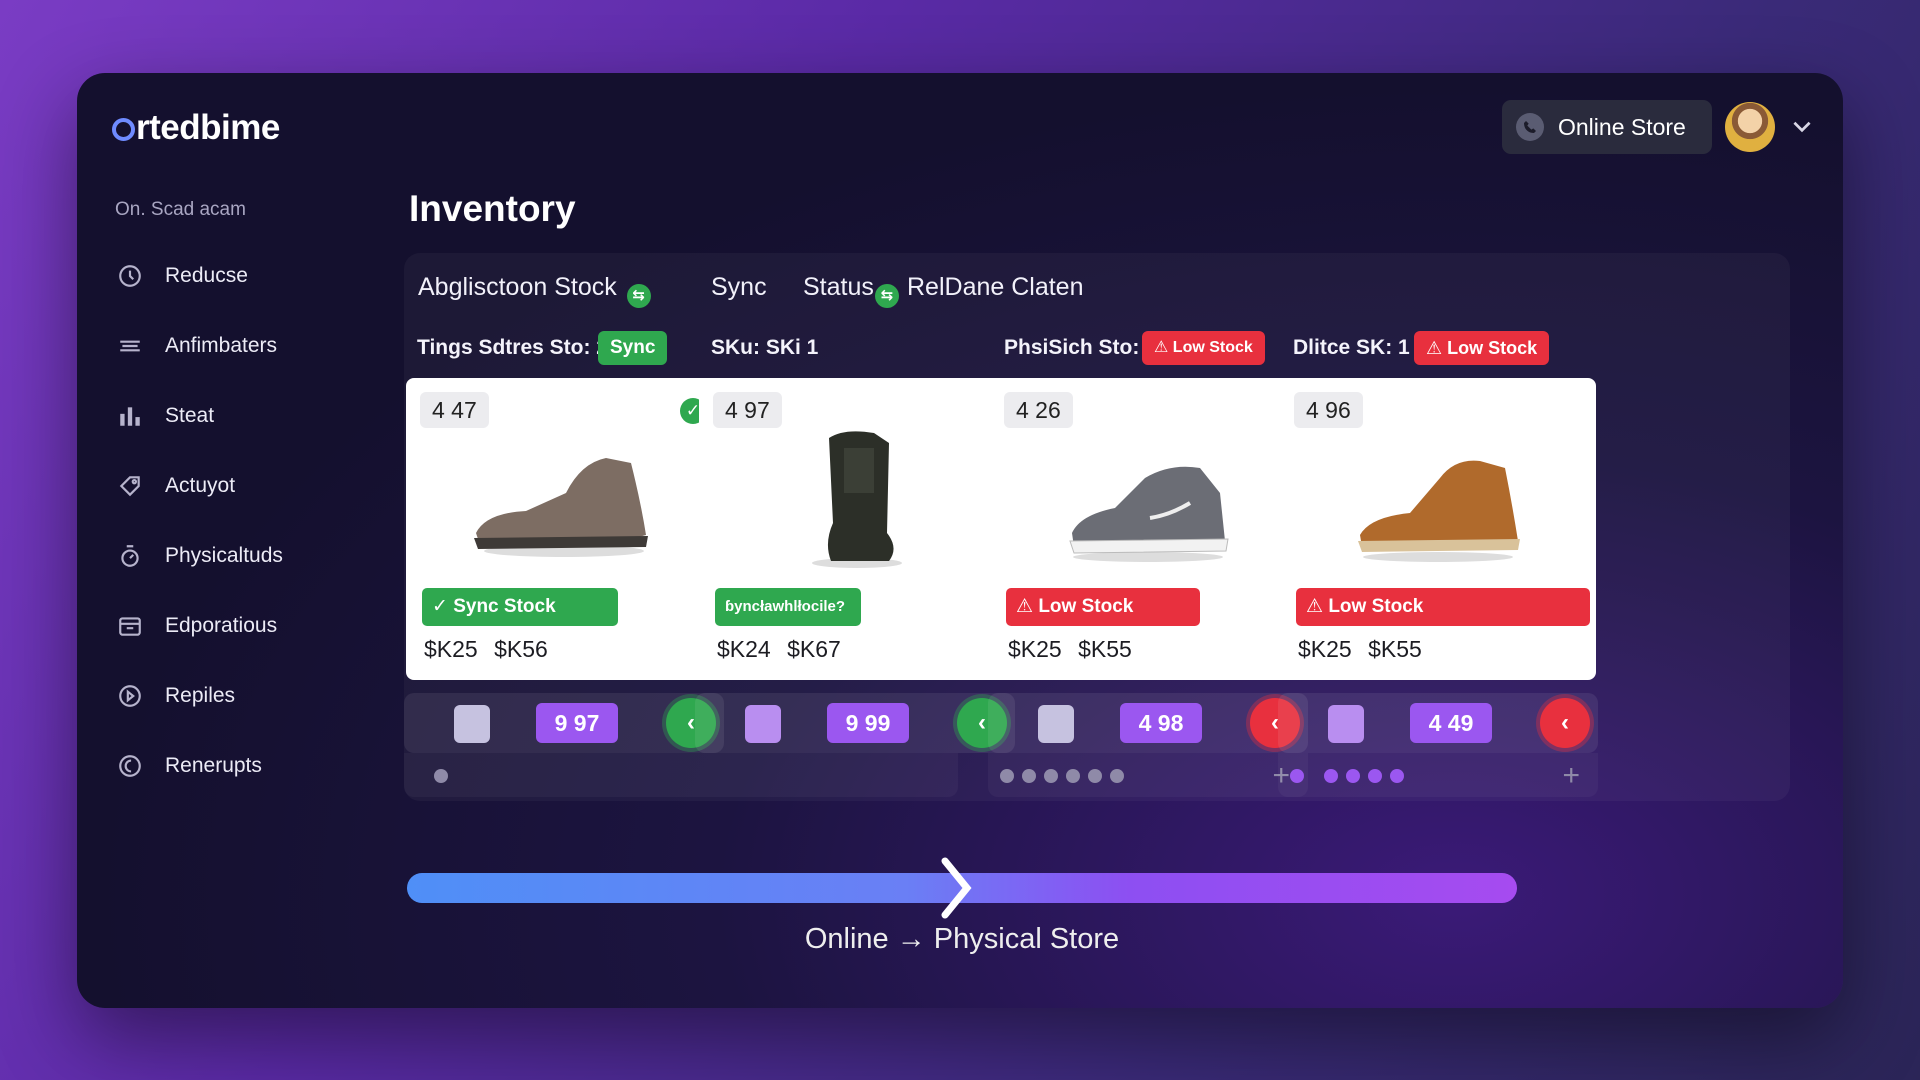 This screenshot has height=1080, width=1920. What do you see at coordinates (995, 287) in the screenshot?
I see `status-value-label: RelDane Claten` at bounding box center [995, 287].